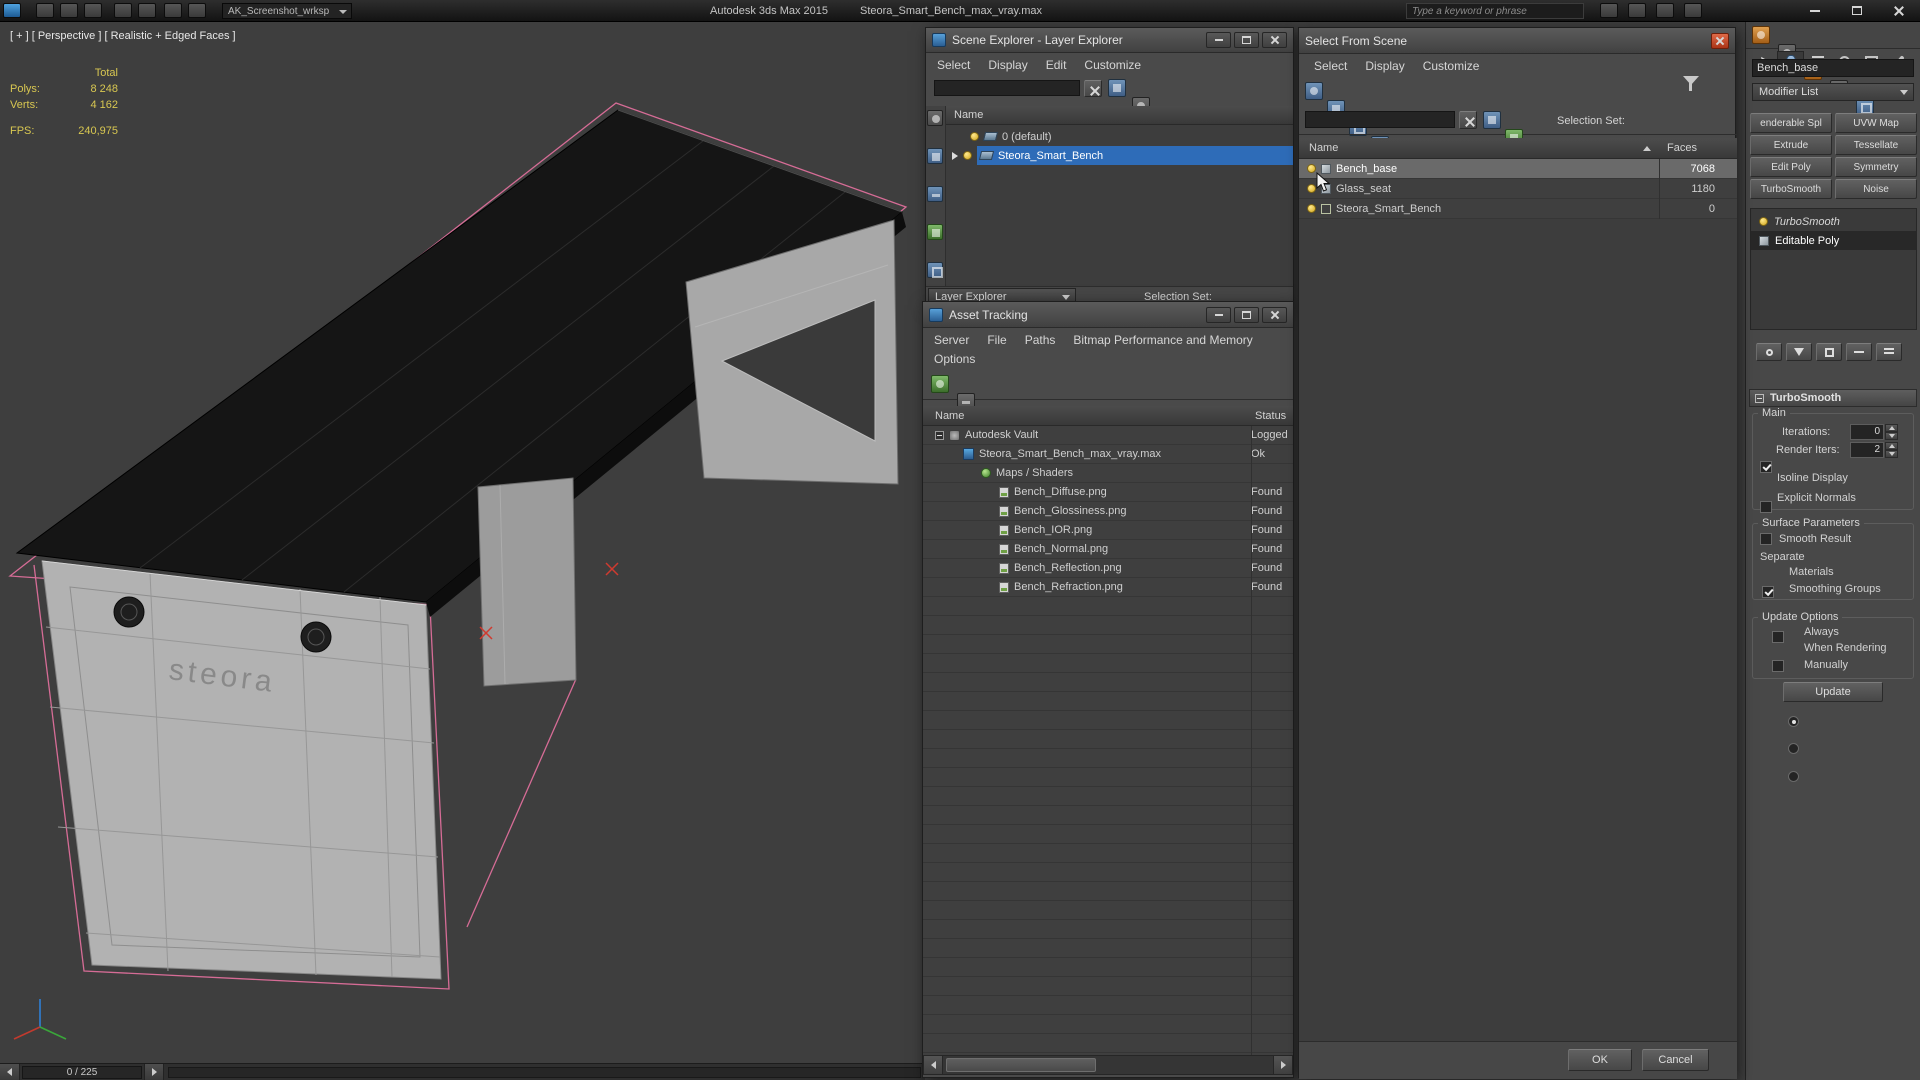 This screenshot has width=1920, height=1080. Describe the element at coordinates (1108, 549) in the screenshot. I see `asset-row: Bench_Normal.png Found` at that location.